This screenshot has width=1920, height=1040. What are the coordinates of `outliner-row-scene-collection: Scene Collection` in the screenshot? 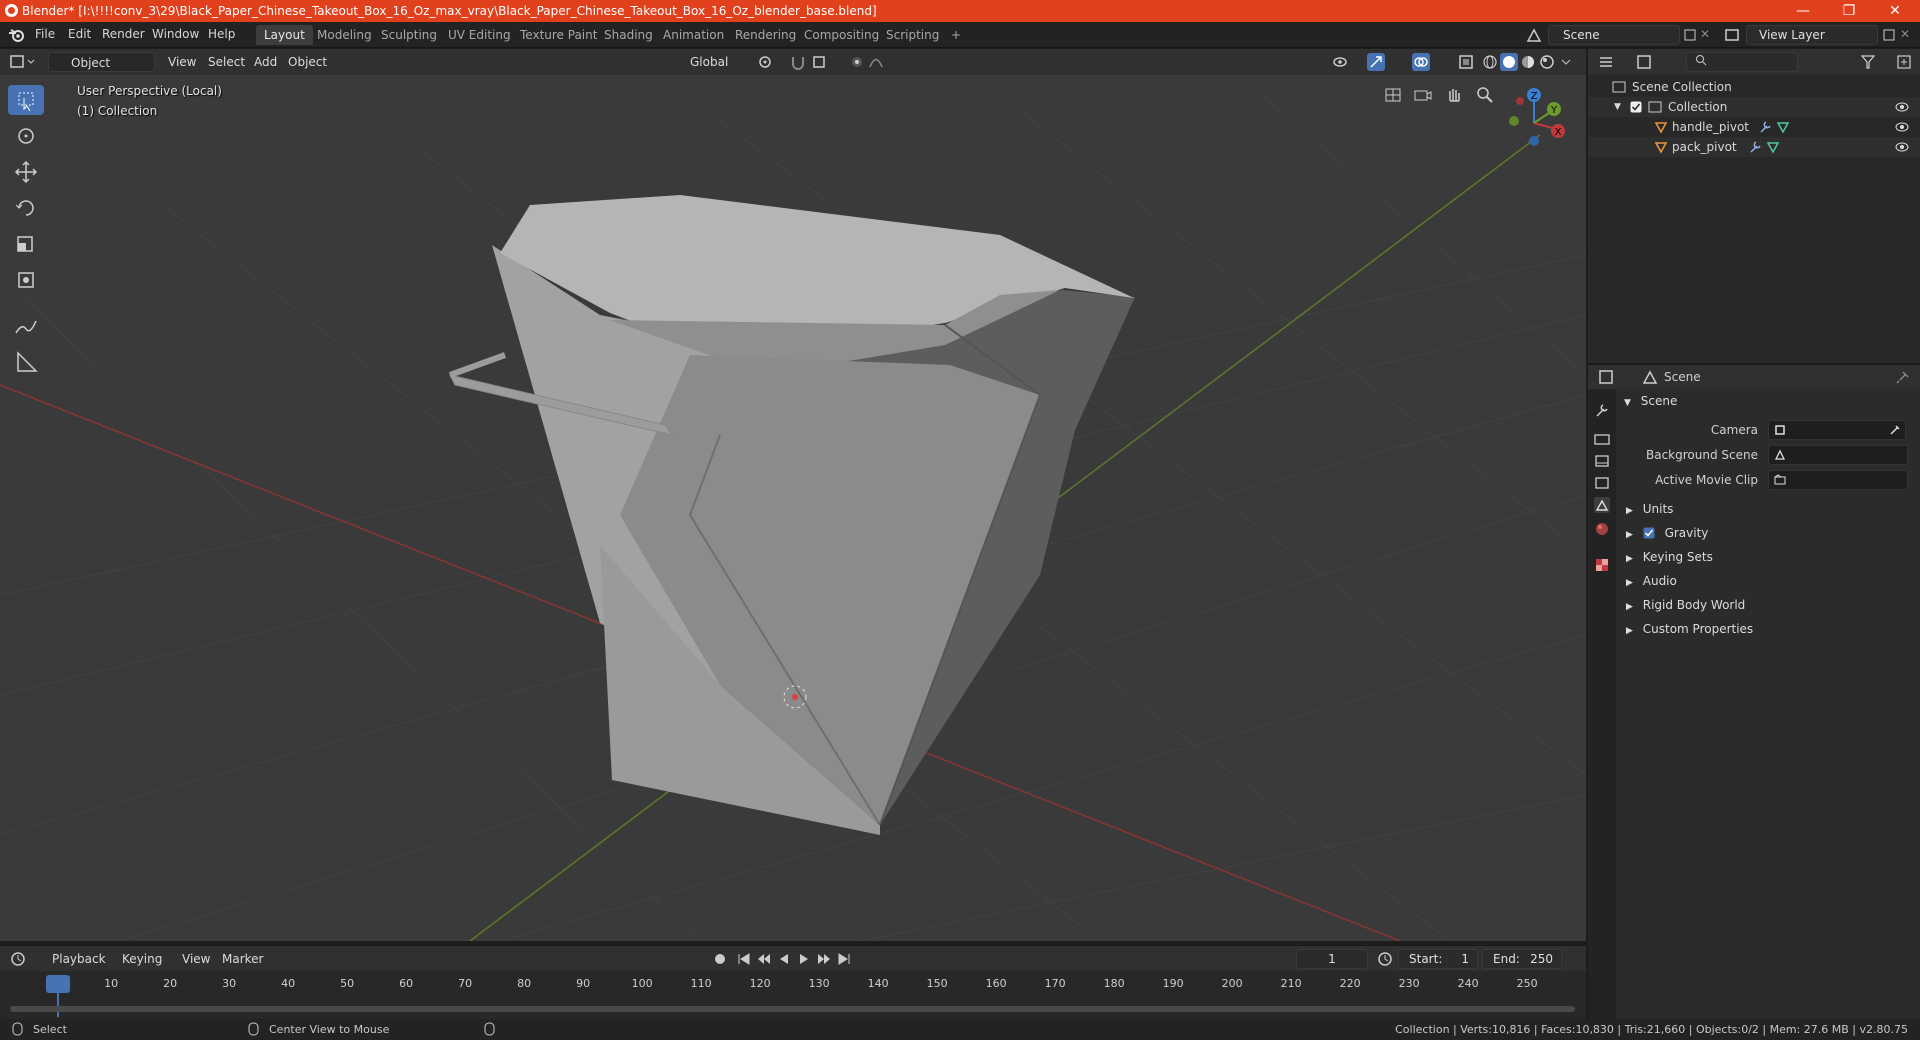 It's located at (1754, 87).